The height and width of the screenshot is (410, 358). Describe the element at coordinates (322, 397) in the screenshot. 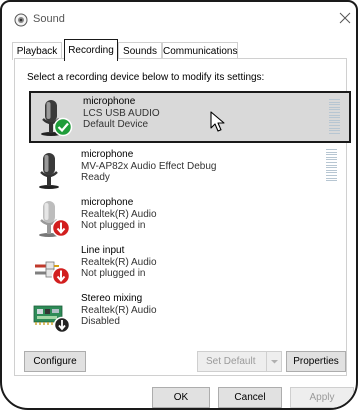

I see `apply-button: Apply` at that location.